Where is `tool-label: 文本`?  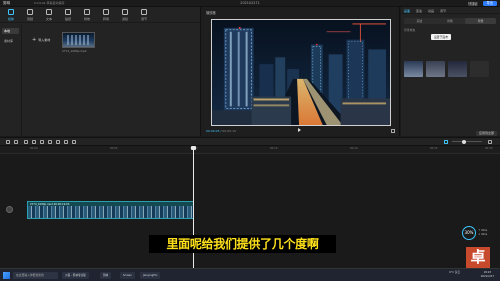 tool-label: 文本 is located at coordinates (48, 18).